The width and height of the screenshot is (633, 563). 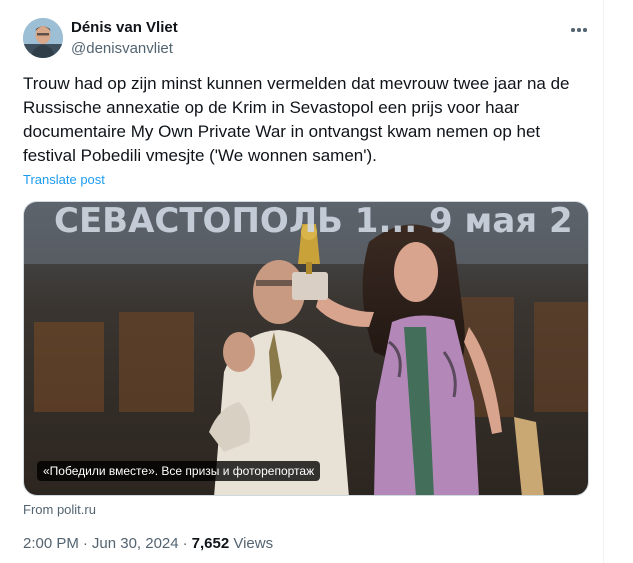 What do you see at coordinates (64, 179) in the screenshot?
I see `translate-post-link: Translate post` at bounding box center [64, 179].